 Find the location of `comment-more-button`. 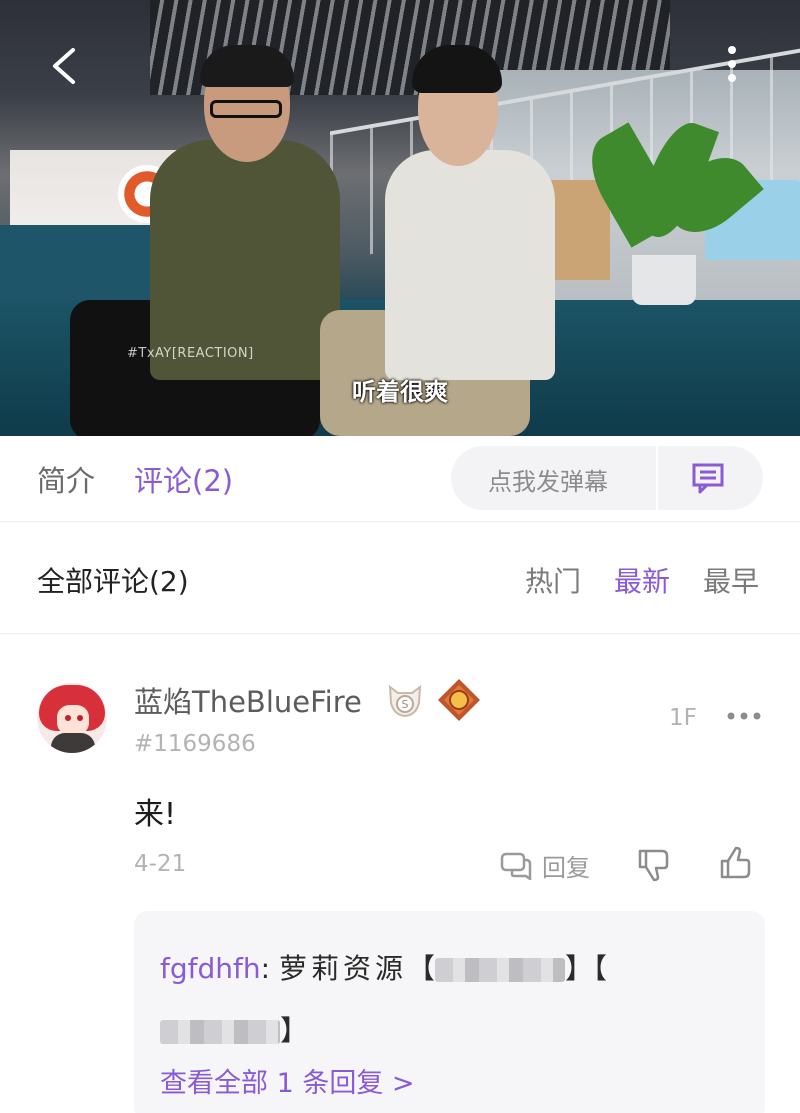

comment-more-button is located at coordinates (744, 716).